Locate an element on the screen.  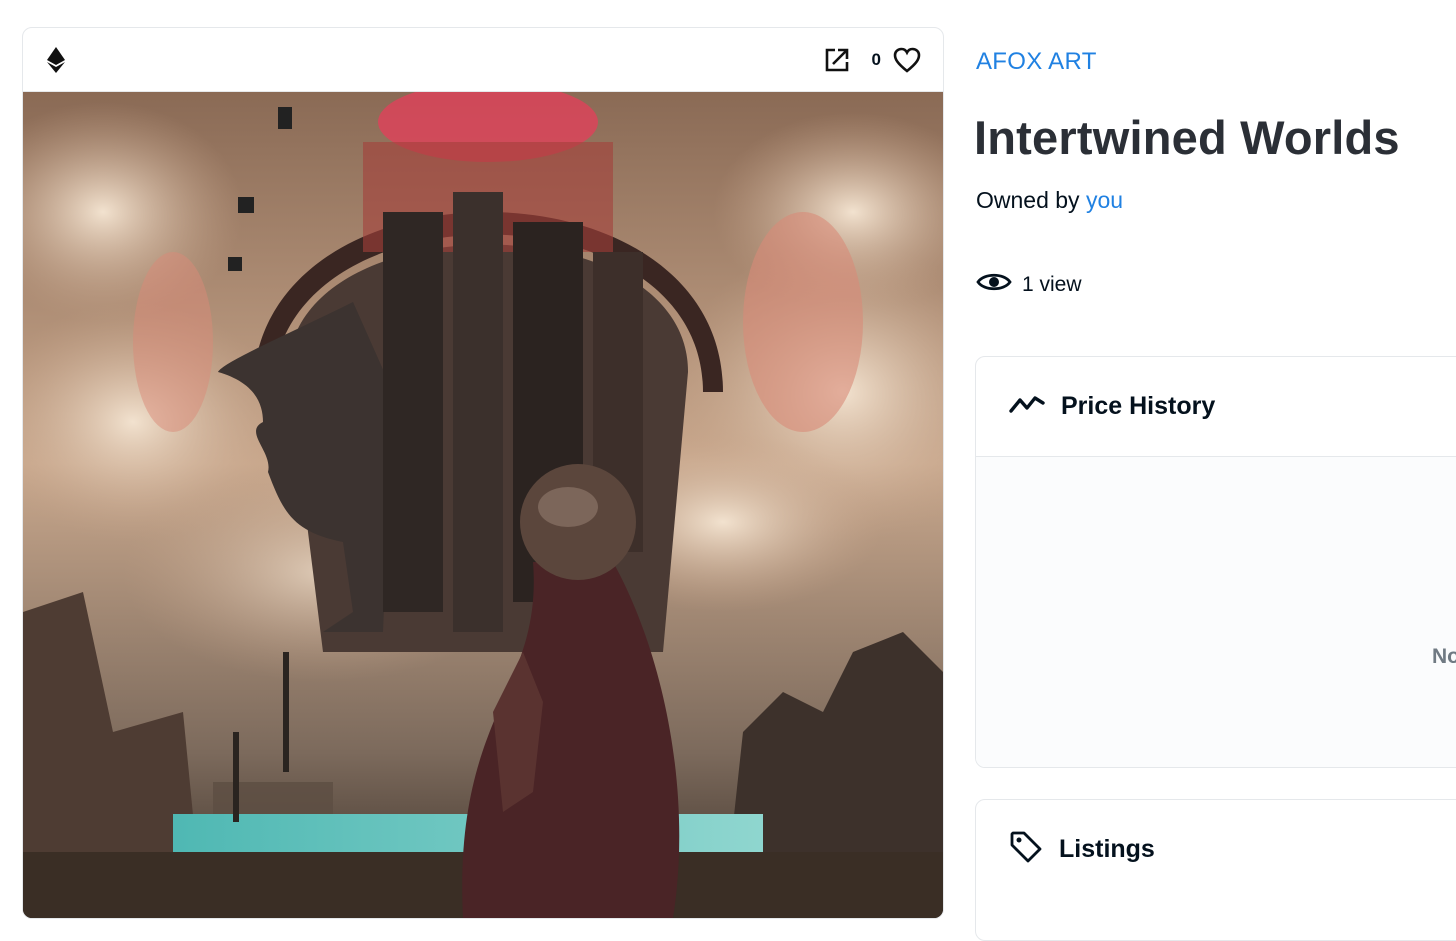
listings-title: Listings is located at coordinates (1107, 849).